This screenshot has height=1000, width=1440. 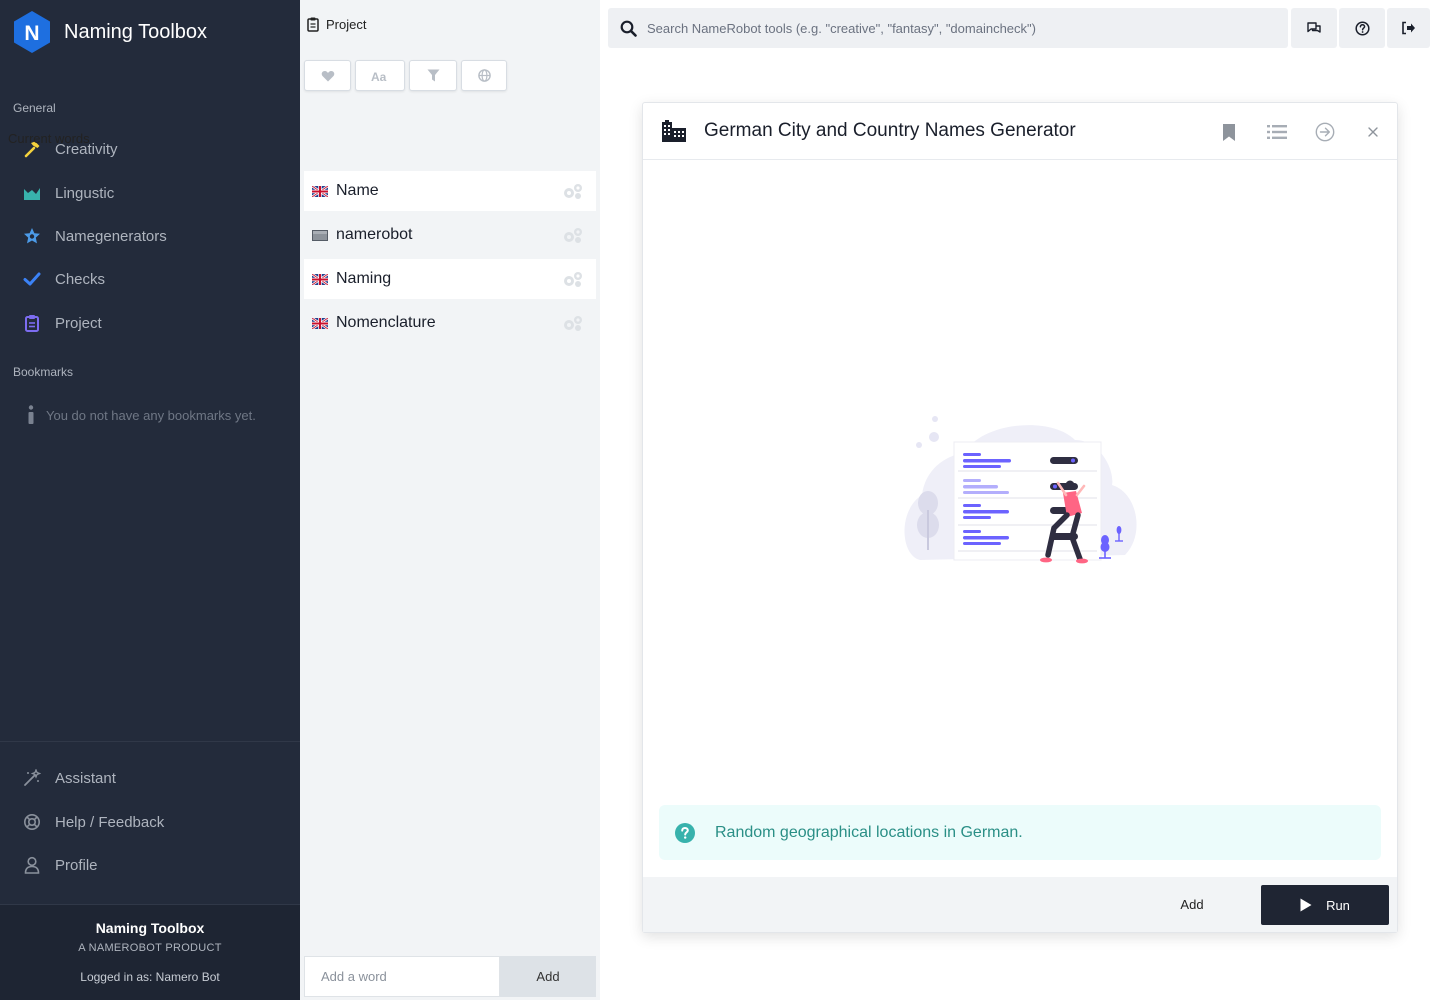 What do you see at coordinates (49, 138) in the screenshot?
I see `current-words-label: Current words` at bounding box center [49, 138].